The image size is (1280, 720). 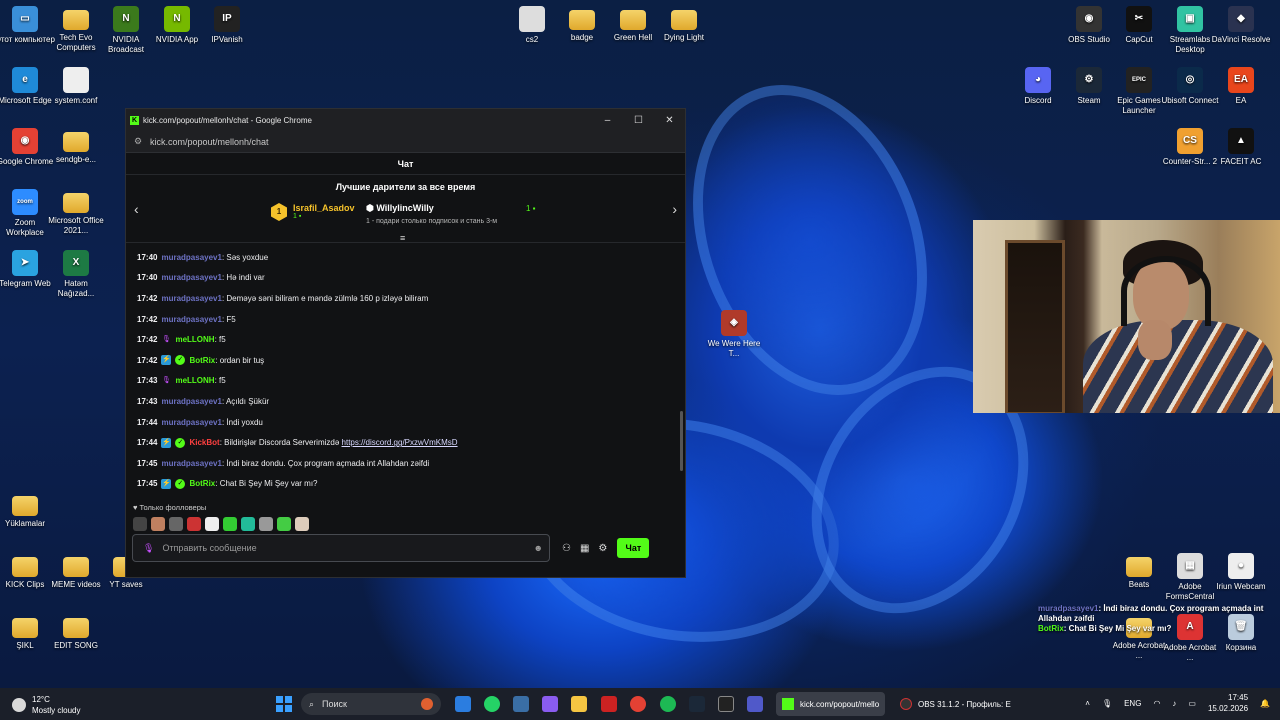 What do you see at coordinates (1228, 703) in the screenshot?
I see `clock: 17:45 15.02.2026` at bounding box center [1228, 703].